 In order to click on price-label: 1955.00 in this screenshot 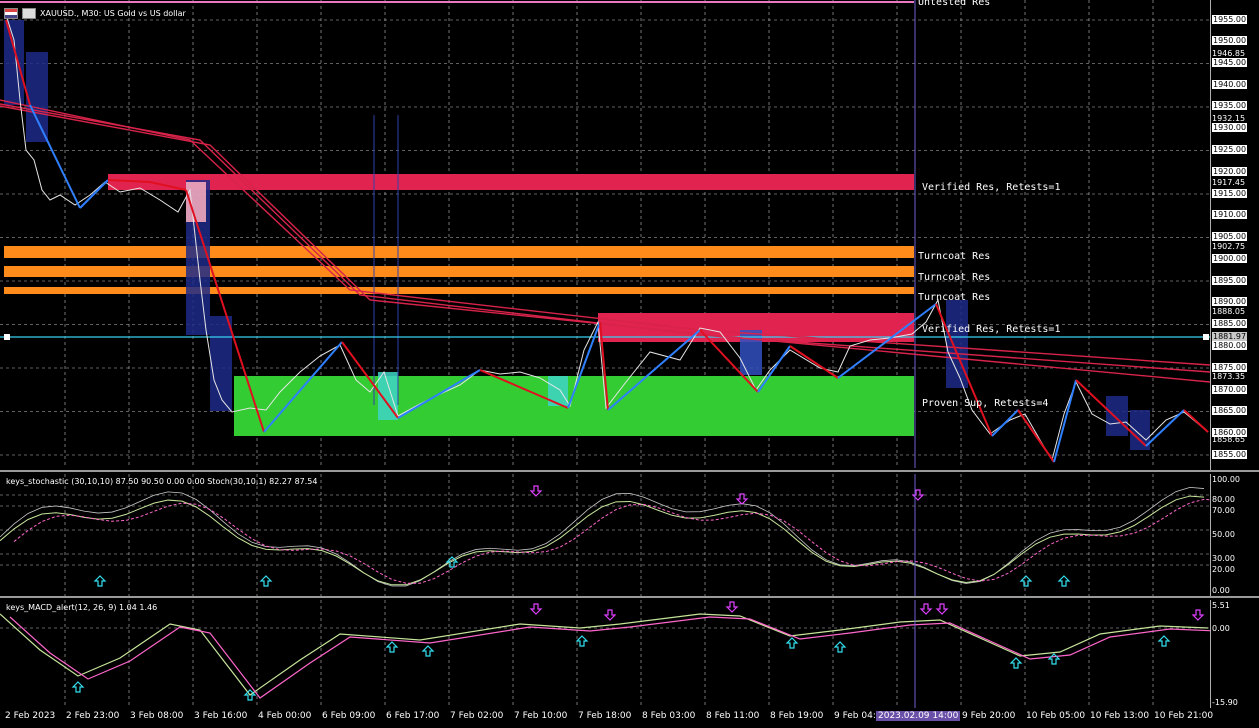, I will do `click(1230, 19)`.